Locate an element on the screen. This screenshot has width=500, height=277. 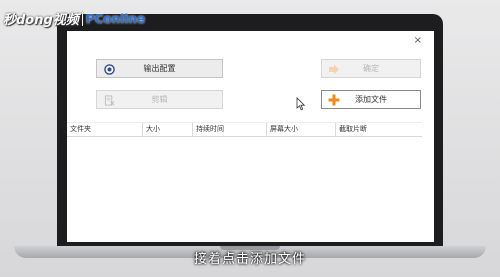
plus-icon is located at coordinates (334, 100).